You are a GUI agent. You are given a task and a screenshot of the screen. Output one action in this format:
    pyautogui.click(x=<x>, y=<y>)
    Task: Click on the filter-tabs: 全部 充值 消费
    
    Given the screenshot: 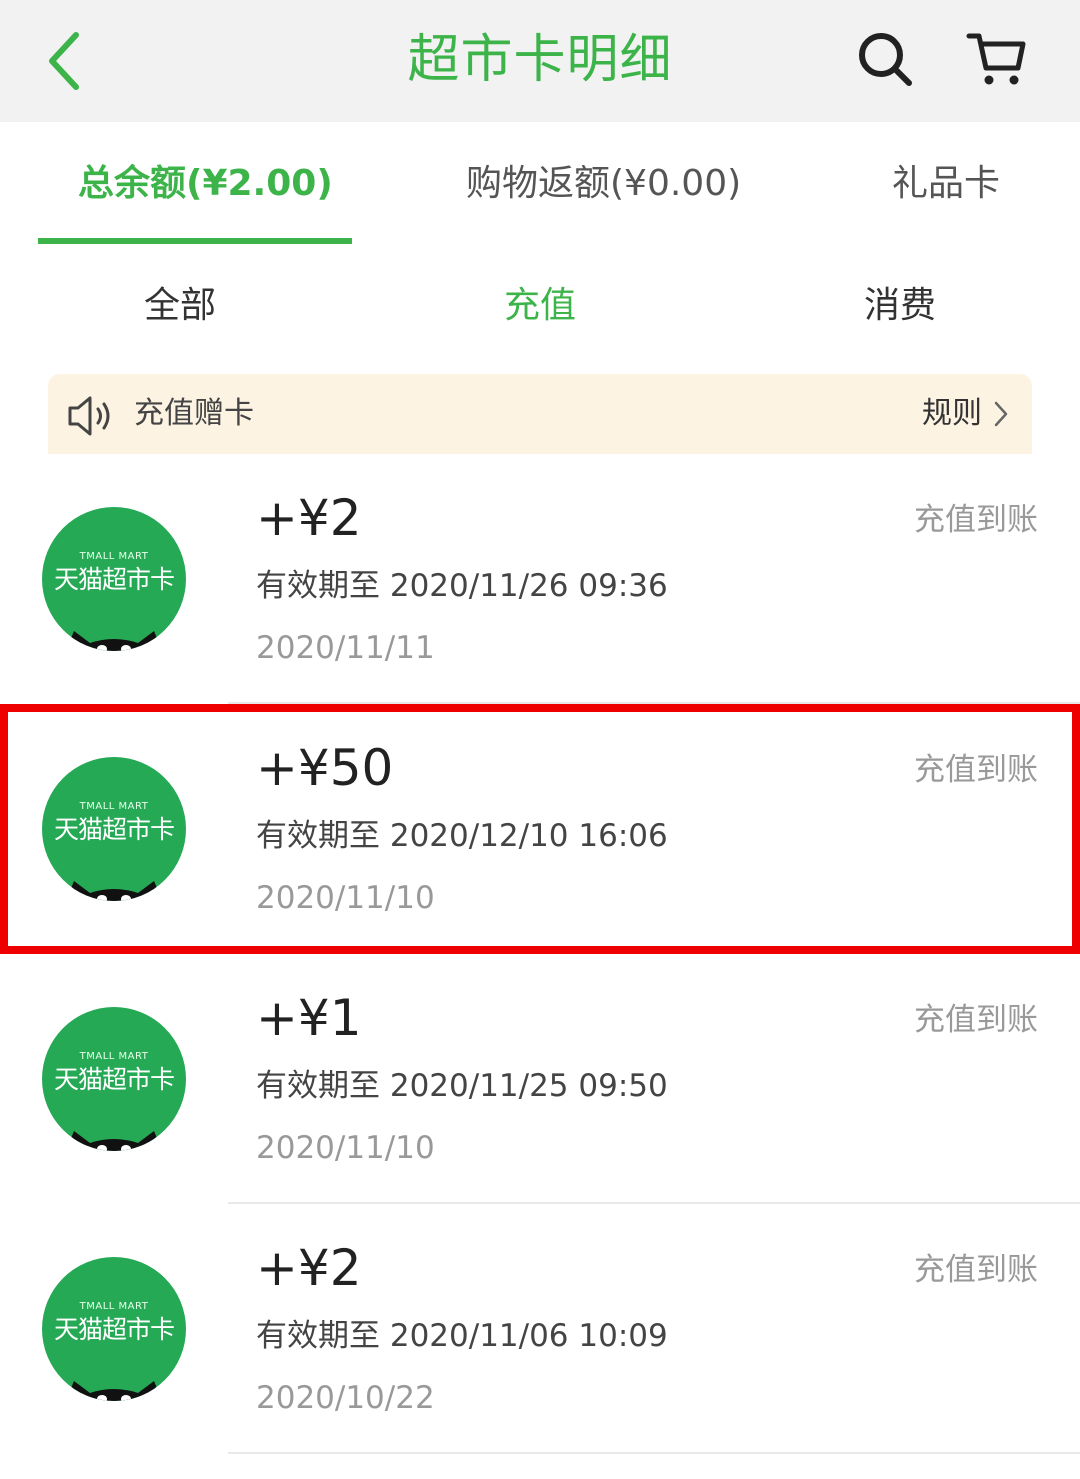 What is the action you would take?
    pyautogui.click(x=540, y=305)
    